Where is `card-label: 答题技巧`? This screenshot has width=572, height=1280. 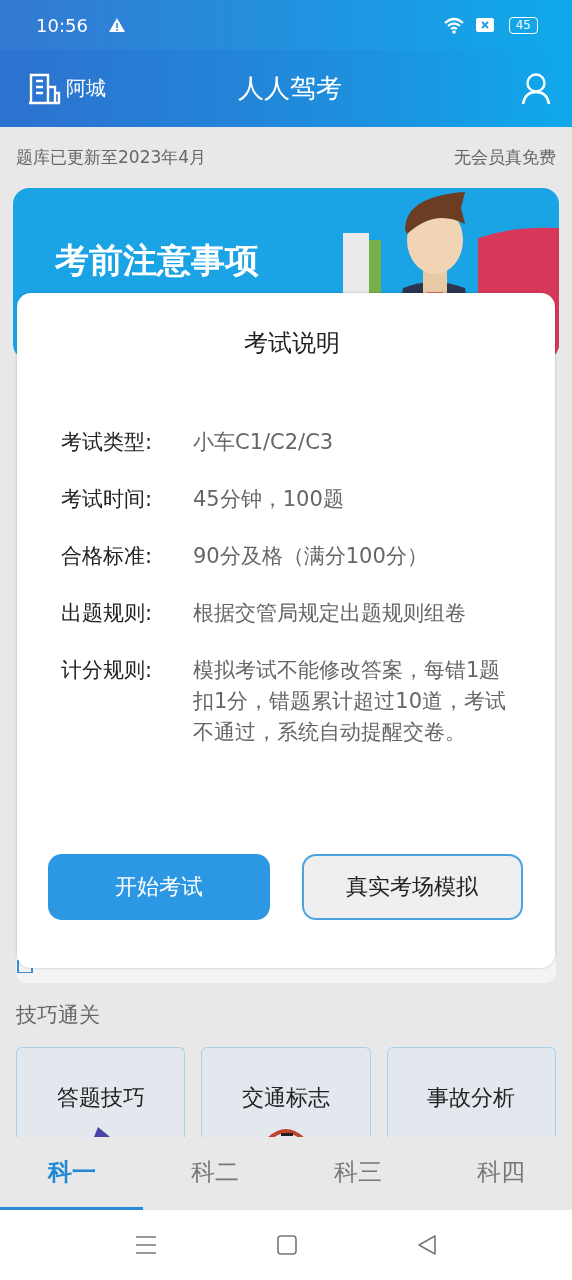
card-label: 答题技巧 is located at coordinates (100, 1098).